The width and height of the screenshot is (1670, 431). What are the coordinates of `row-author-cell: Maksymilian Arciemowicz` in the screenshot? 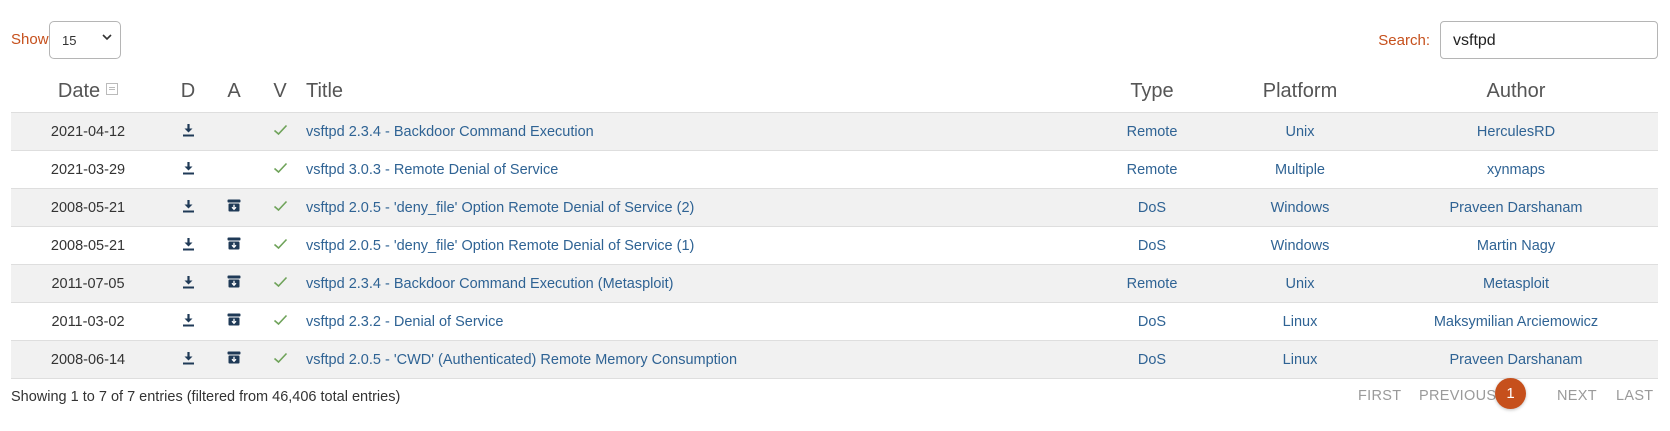 It's located at (1516, 321).